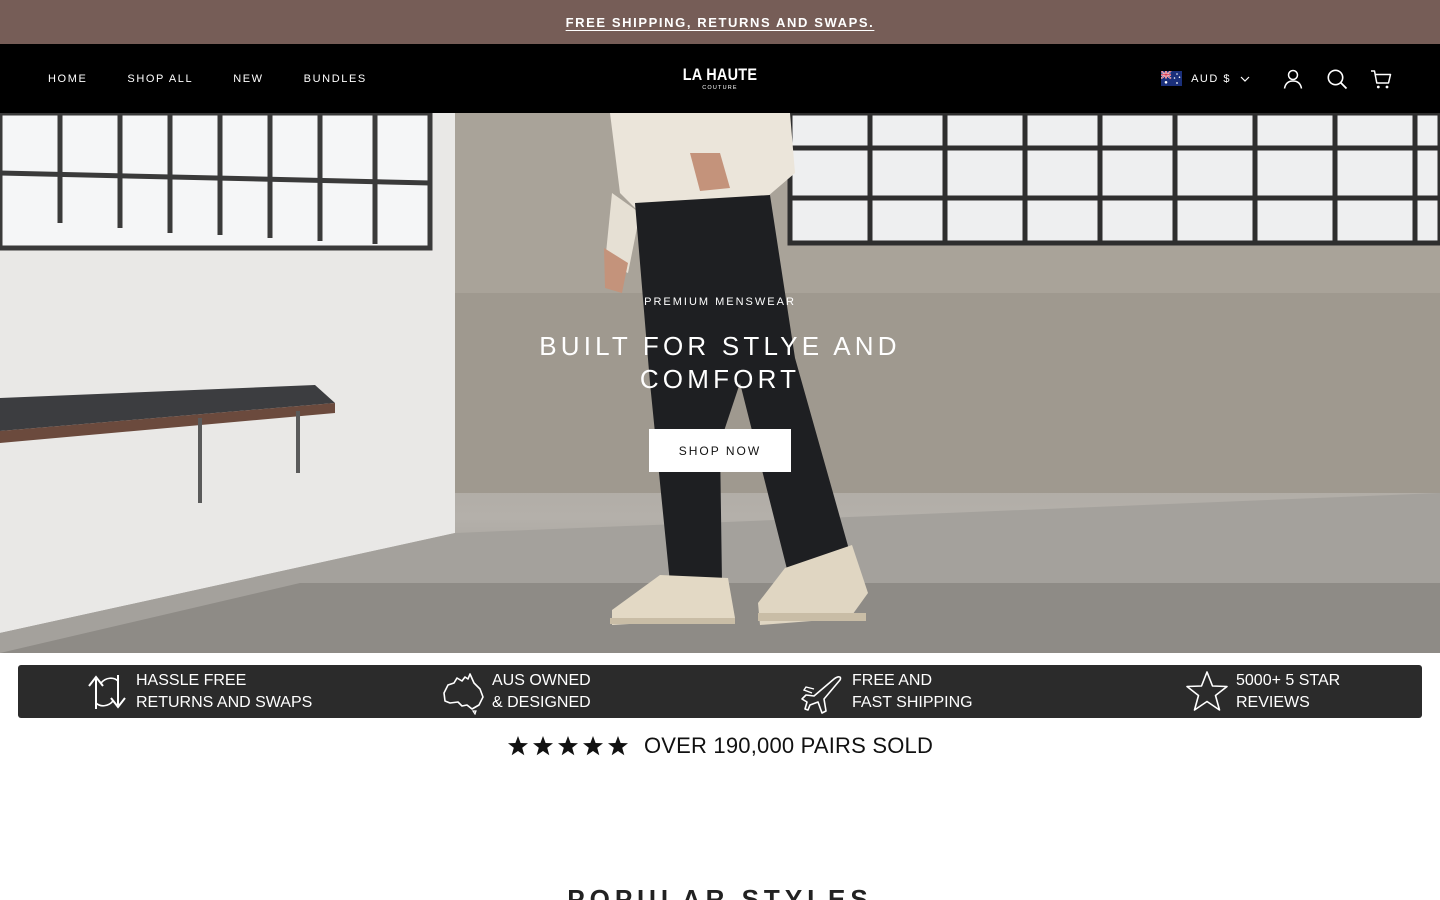 The image size is (1440, 900). Describe the element at coordinates (720, 74) in the screenshot. I see `logo-main-text: LA HAUTE` at that location.